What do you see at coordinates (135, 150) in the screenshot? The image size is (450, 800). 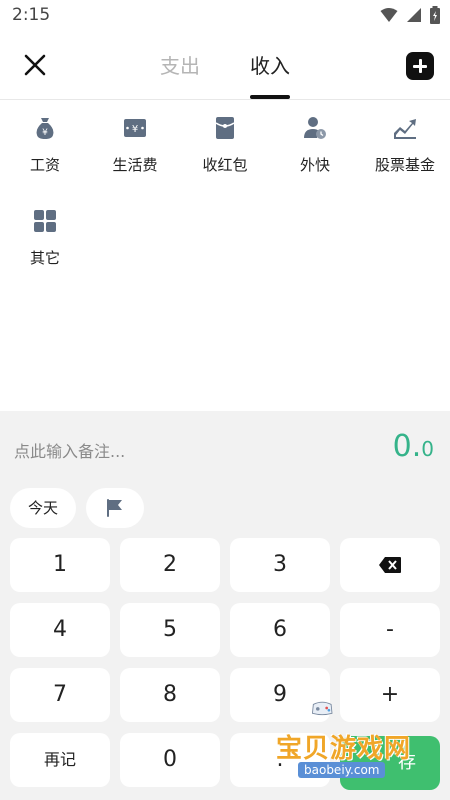 I see `category-living-expenses: ¥ 生活费` at bounding box center [135, 150].